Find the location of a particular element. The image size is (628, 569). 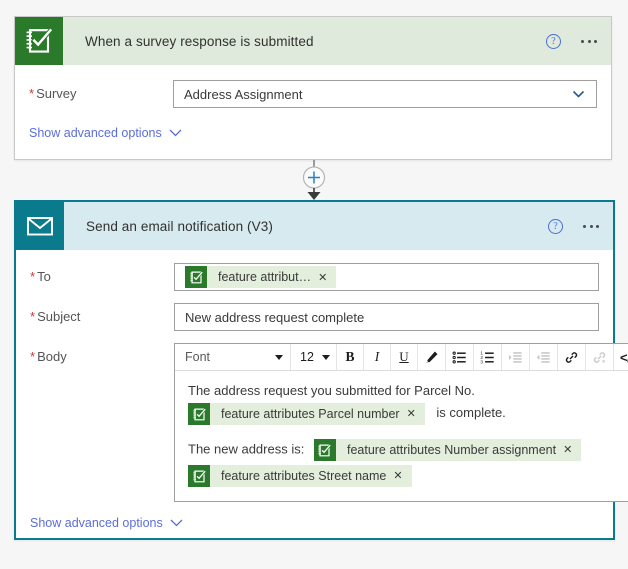

editor-paragraph-4: feature attributes Street name ✕ is located at coordinates (408, 476).